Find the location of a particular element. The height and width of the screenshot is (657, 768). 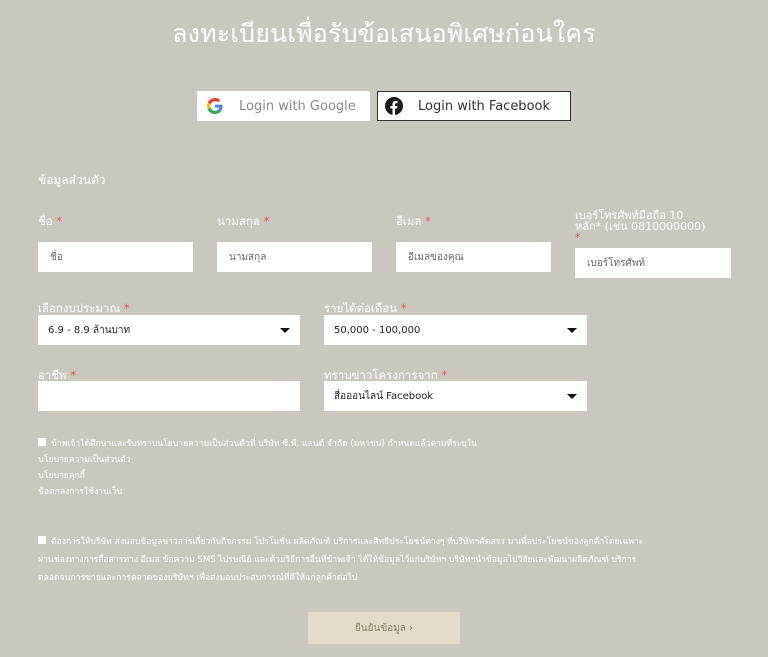

first-name-label: ชื่อ * is located at coordinates (50, 221).